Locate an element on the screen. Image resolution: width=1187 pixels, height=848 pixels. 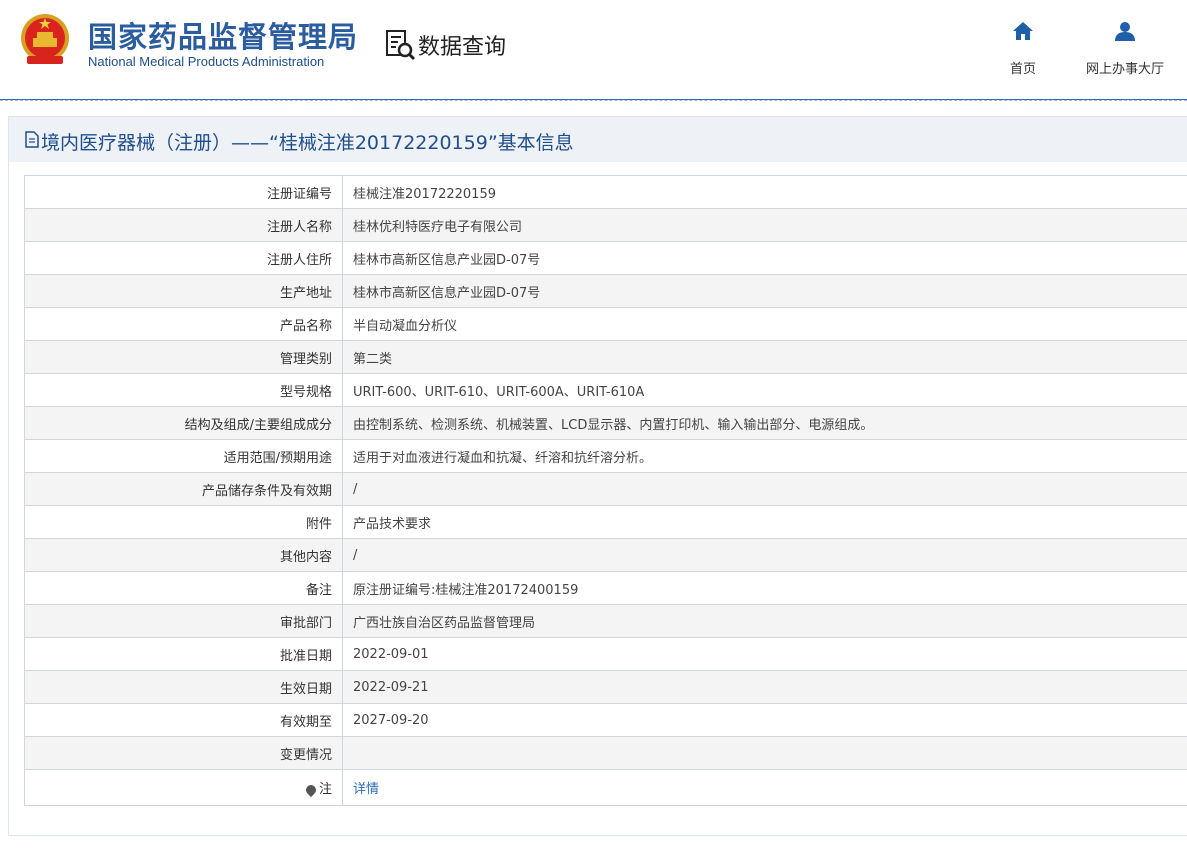
field-label: 其他内容 is located at coordinates (183, 555).